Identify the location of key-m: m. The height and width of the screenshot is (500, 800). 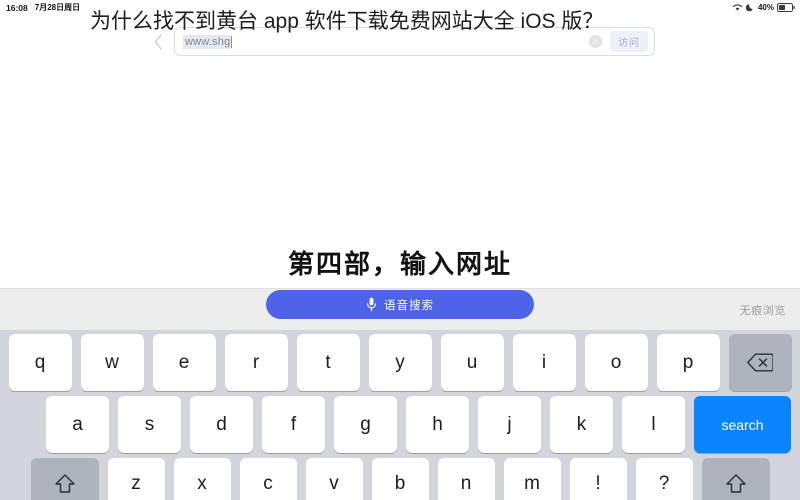
(532, 479).